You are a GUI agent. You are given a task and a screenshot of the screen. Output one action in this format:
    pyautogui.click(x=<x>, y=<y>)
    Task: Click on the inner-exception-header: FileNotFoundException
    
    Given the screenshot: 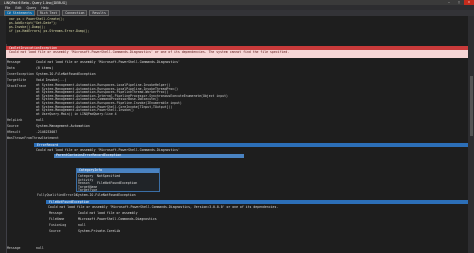 What is the action you would take?
    pyautogui.click(x=260, y=202)
    